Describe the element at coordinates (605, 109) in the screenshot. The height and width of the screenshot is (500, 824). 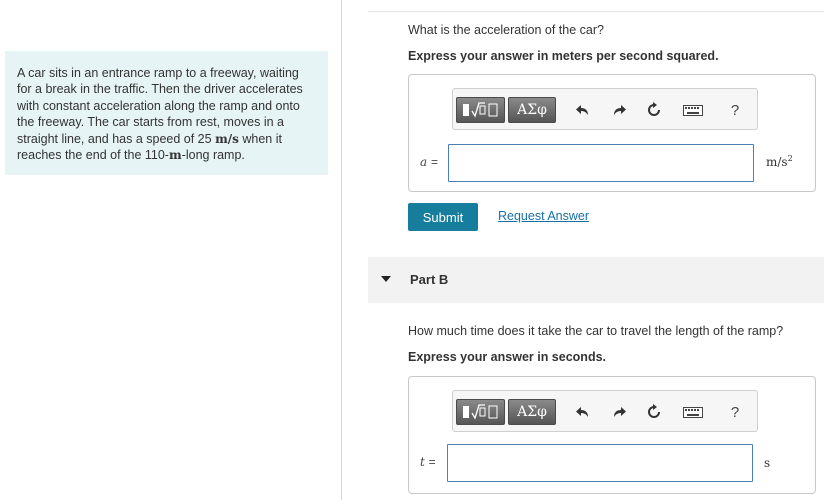
I see `parta-math-toolbar: ΑΣφ ?` at that location.